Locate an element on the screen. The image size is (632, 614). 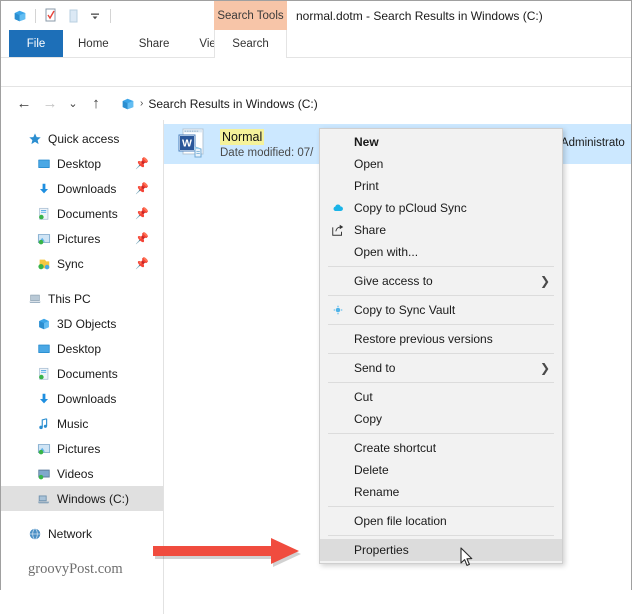
annotation-arrow-icon is located at coordinates (233, 553).